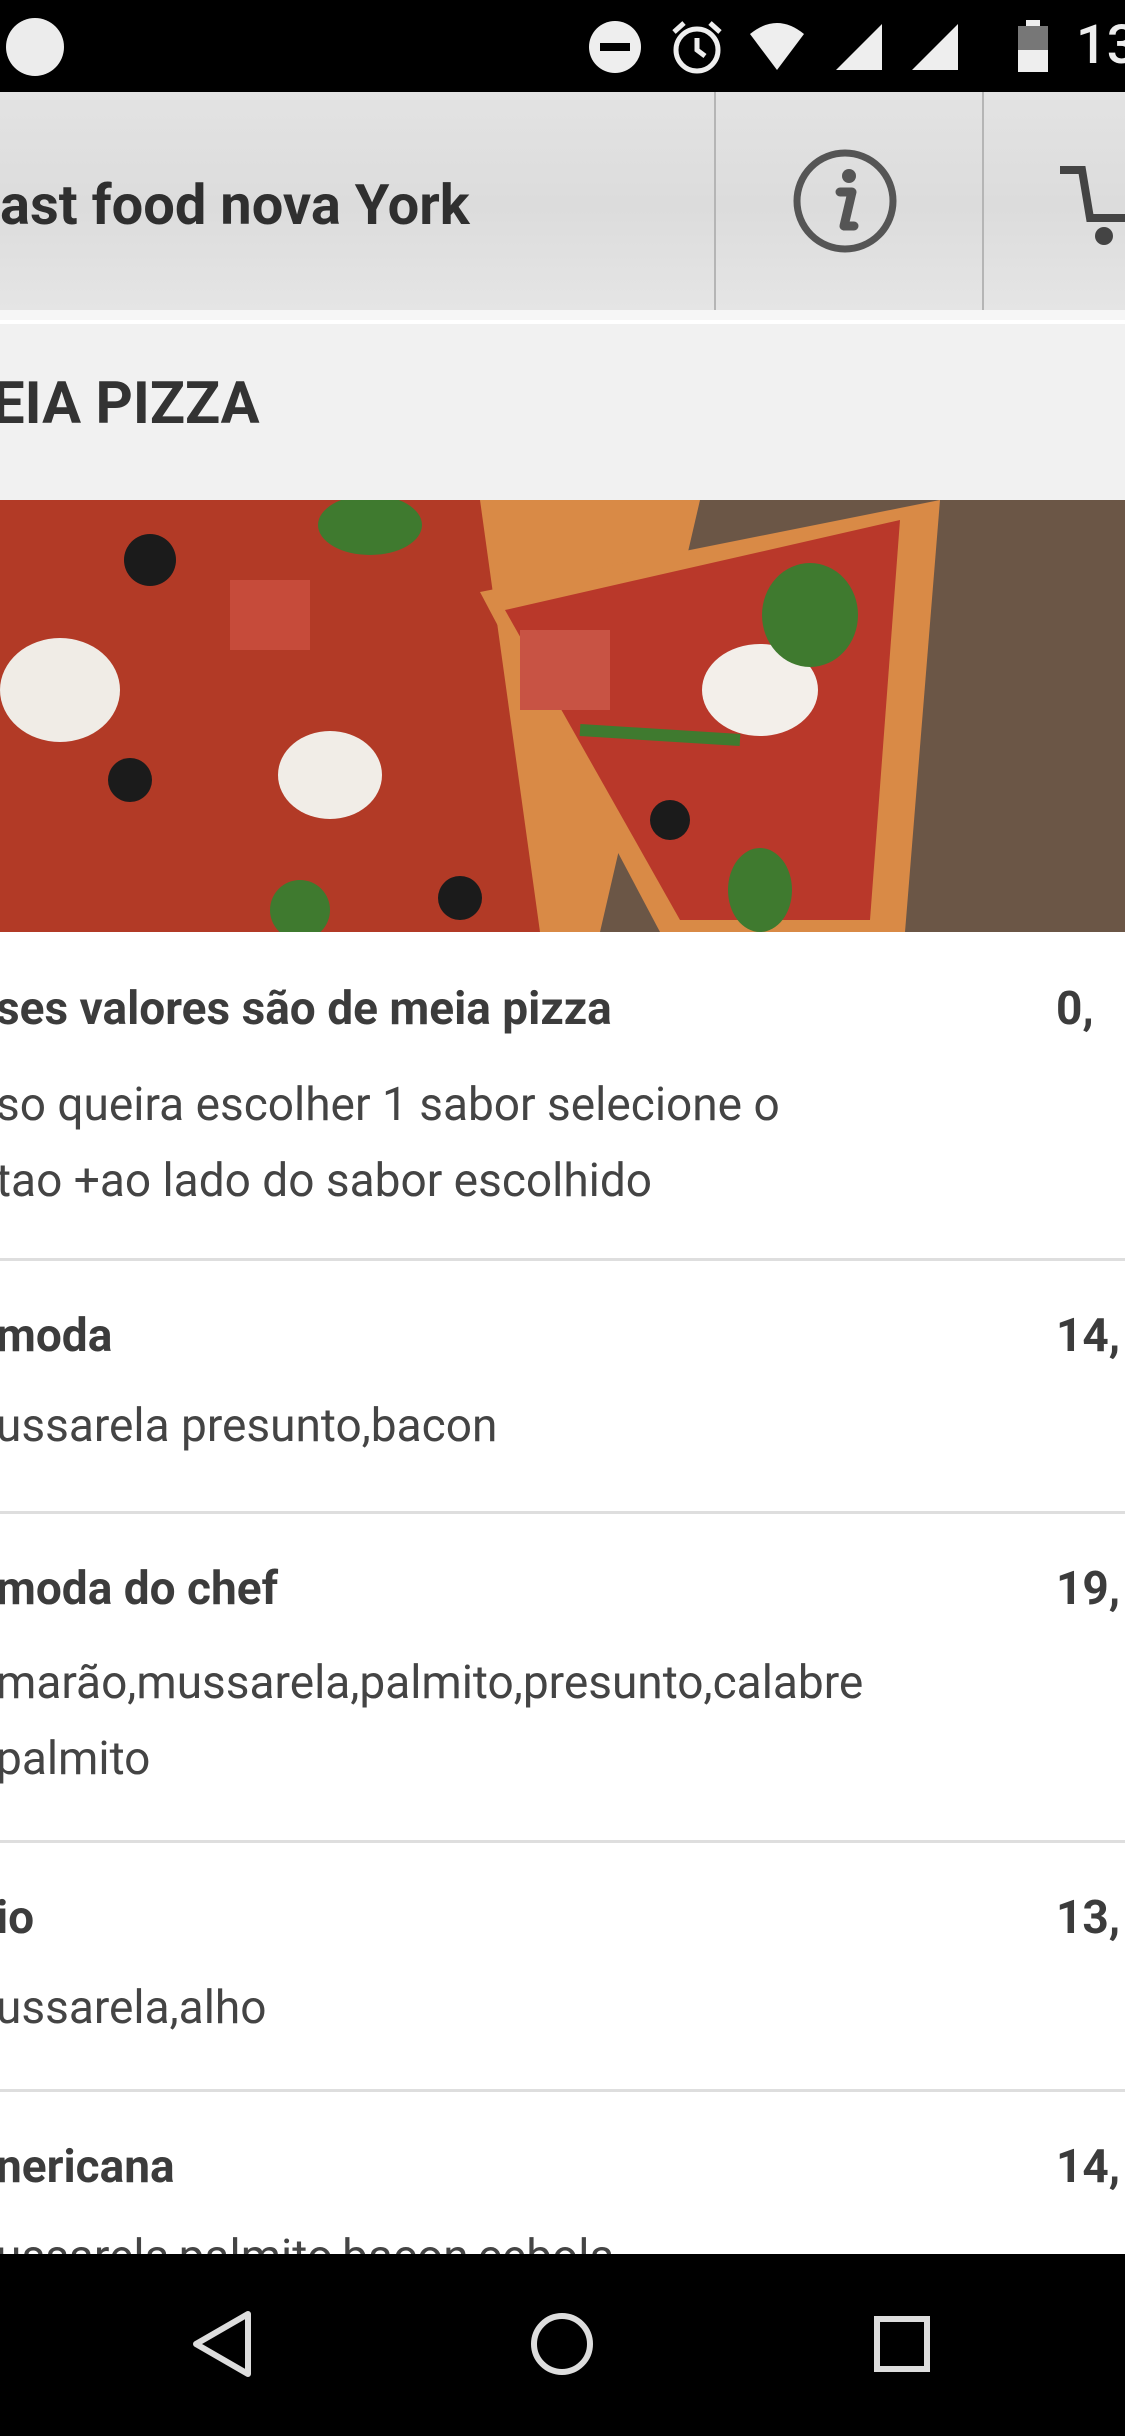 Image resolution: width=1125 pixels, height=2436 pixels. Describe the element at coordinates (1088, 1918) in the screenshot. I see `item-price: 13,` at that location.